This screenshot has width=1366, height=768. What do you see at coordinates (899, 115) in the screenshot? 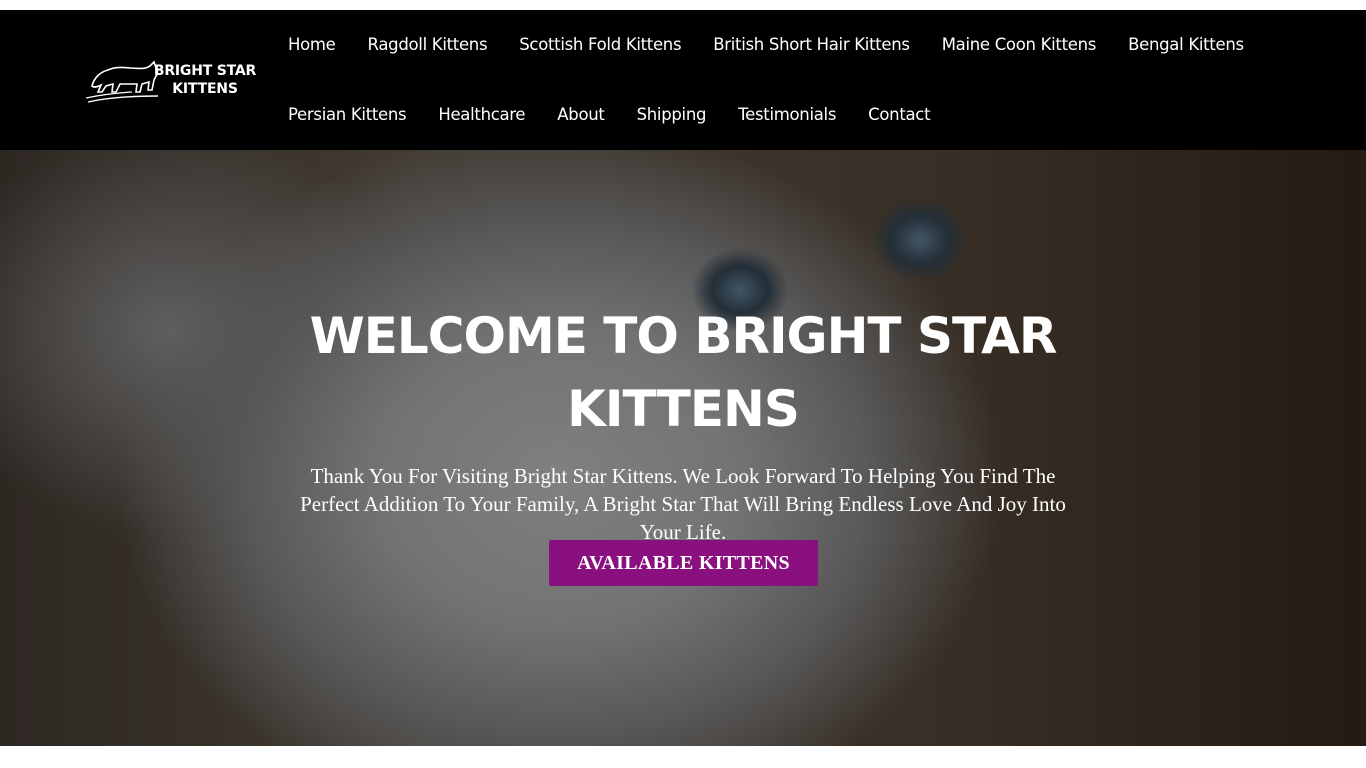
I see `nav-contact: Contact` at bounding box center [899, 115].